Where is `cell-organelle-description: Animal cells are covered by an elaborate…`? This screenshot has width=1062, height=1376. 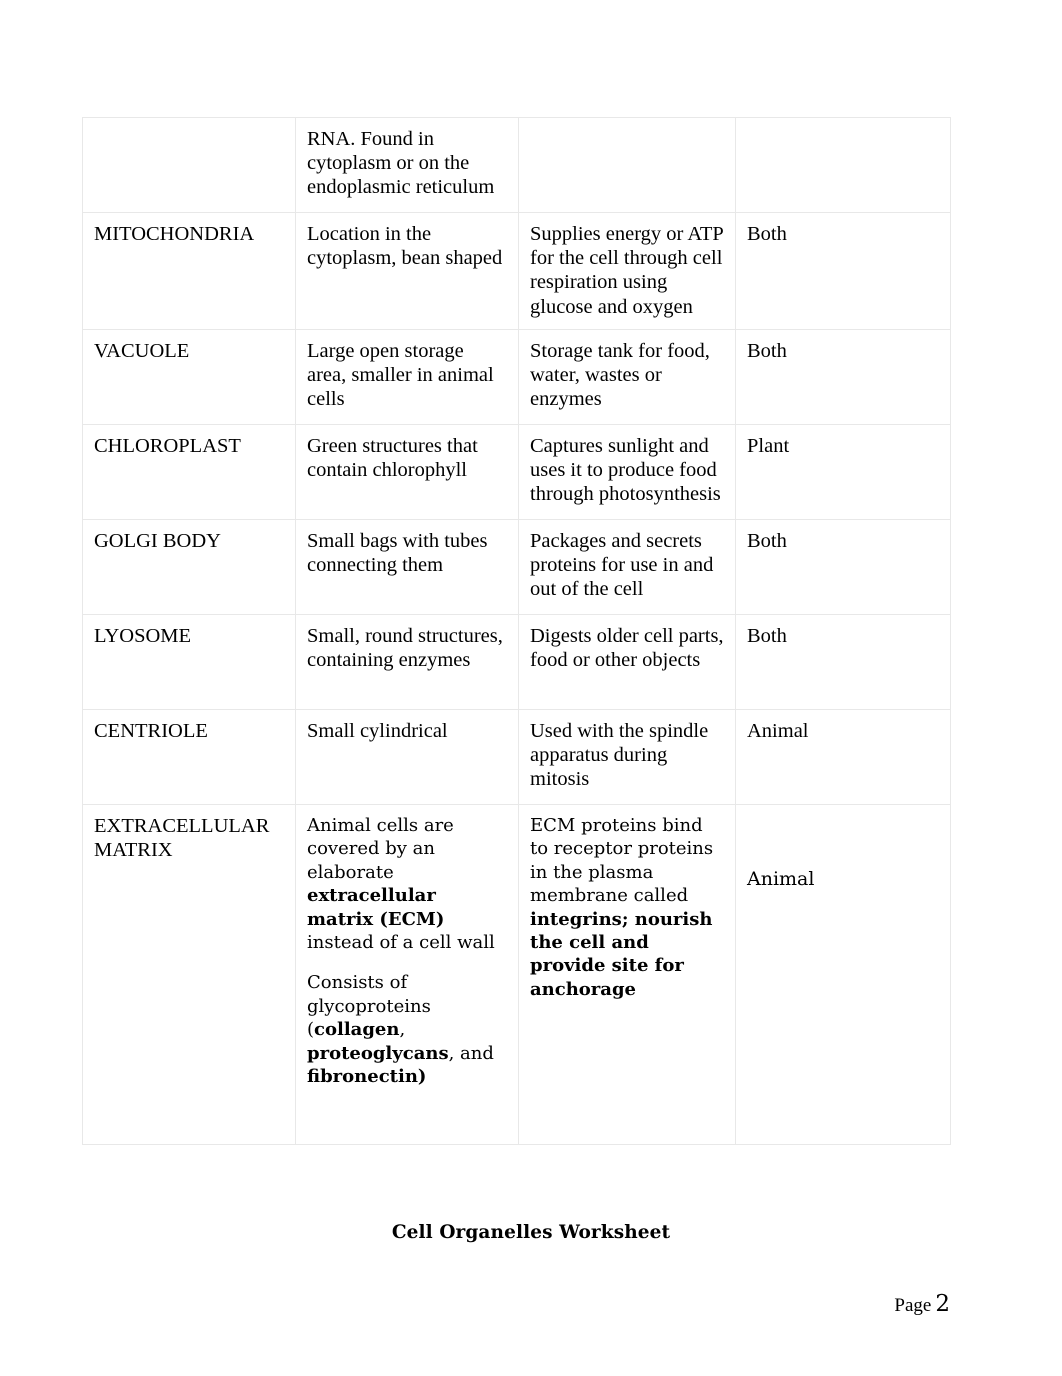
cell-organelle-description: Animal cells are covered by an elaborate… is located at coordinates (407, 974).